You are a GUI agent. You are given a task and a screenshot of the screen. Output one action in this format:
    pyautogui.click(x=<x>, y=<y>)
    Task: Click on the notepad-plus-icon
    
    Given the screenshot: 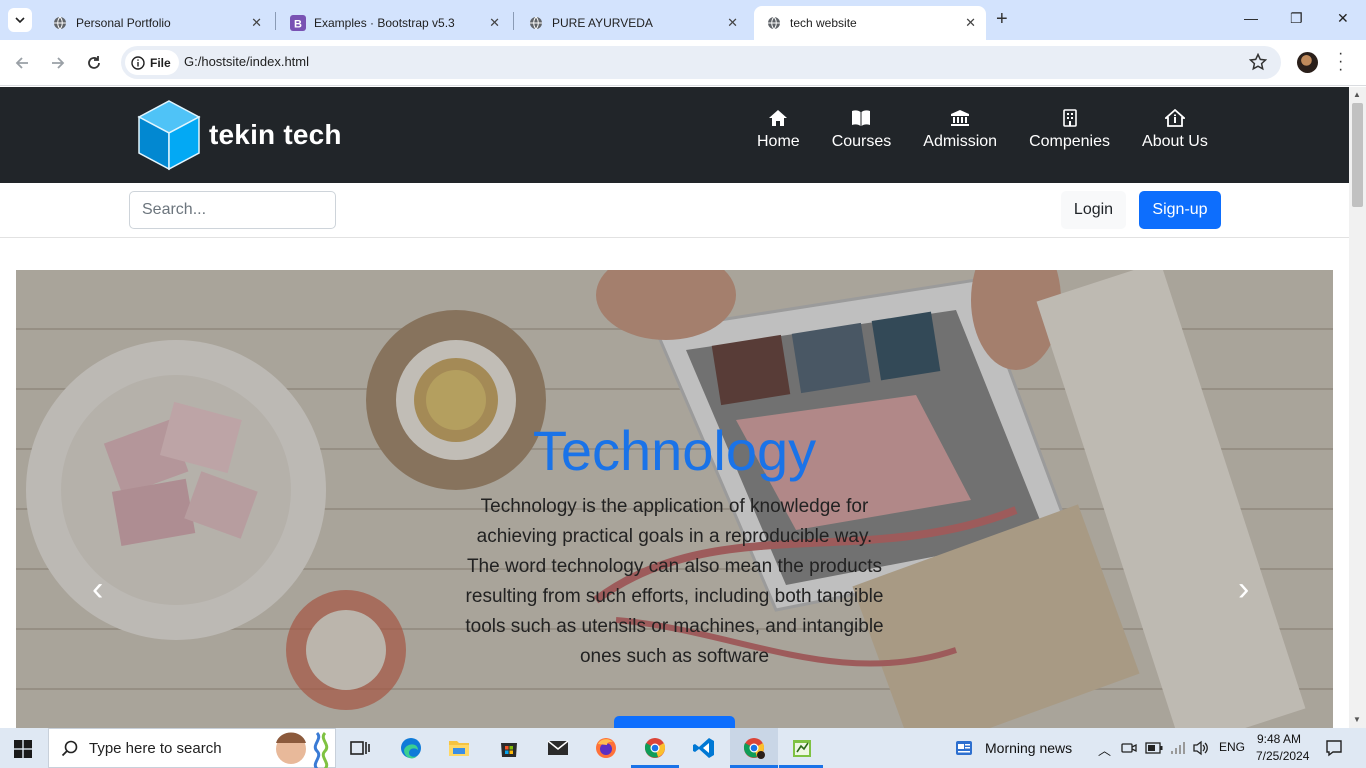 What is the action you would take?
    pyautogui.click(x=802, y=748)
    